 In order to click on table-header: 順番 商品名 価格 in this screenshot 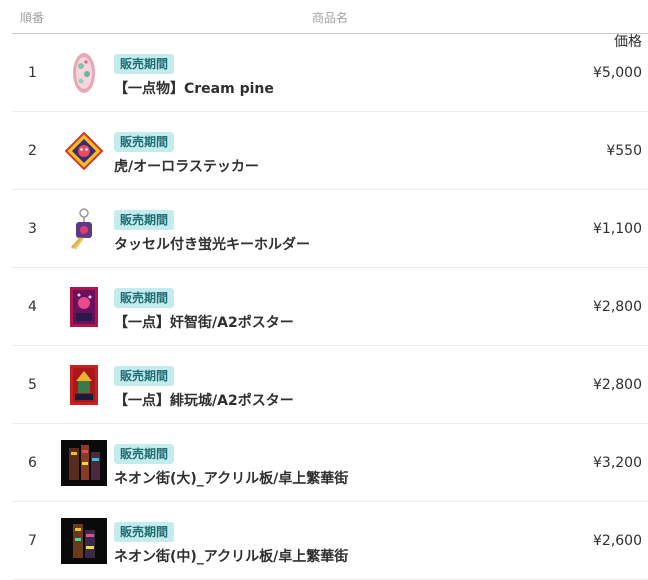, I will do `click(330, 25)`.